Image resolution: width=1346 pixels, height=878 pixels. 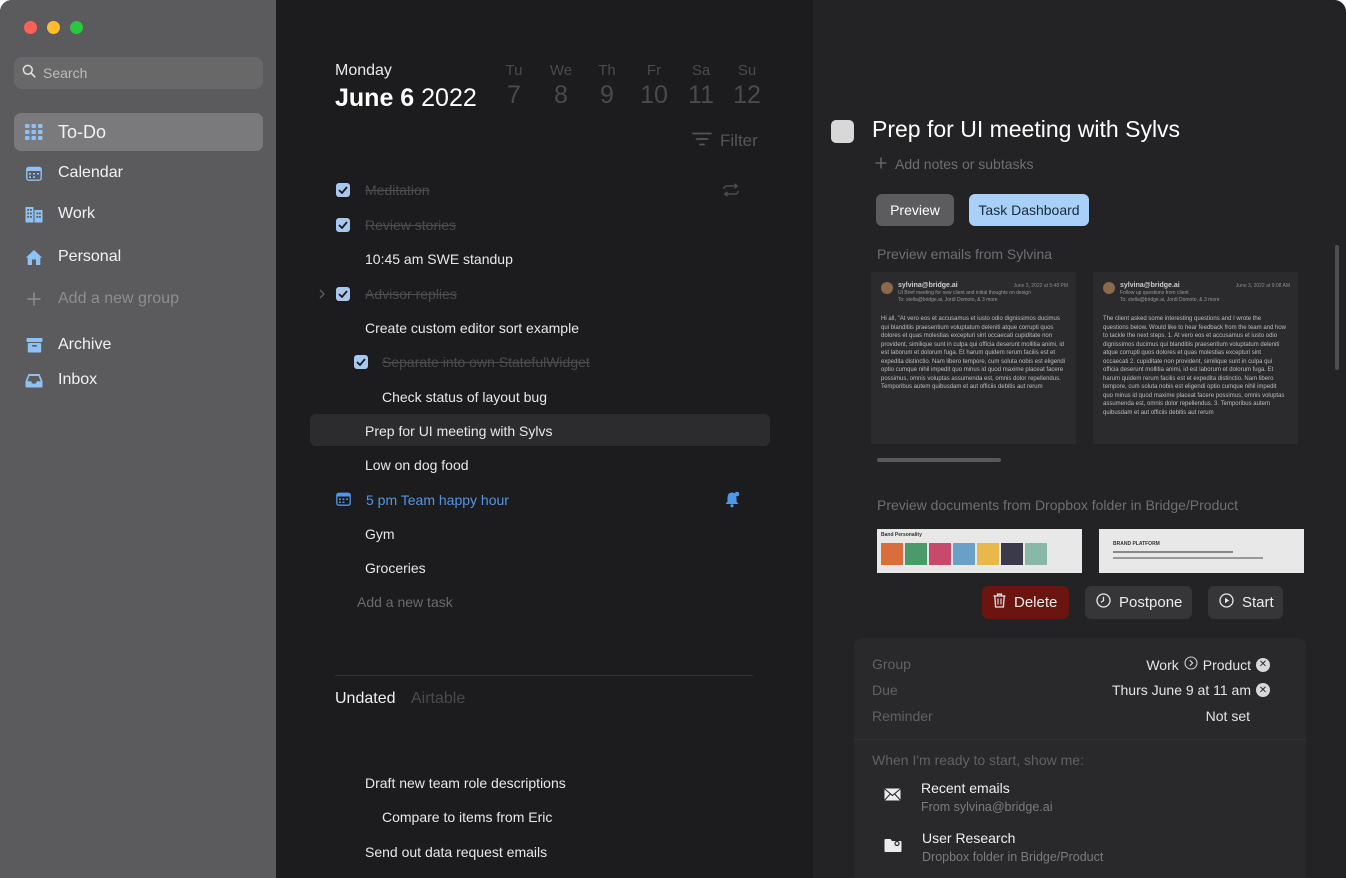 I want to click on inbox-icon, so click(x=34, y=380).